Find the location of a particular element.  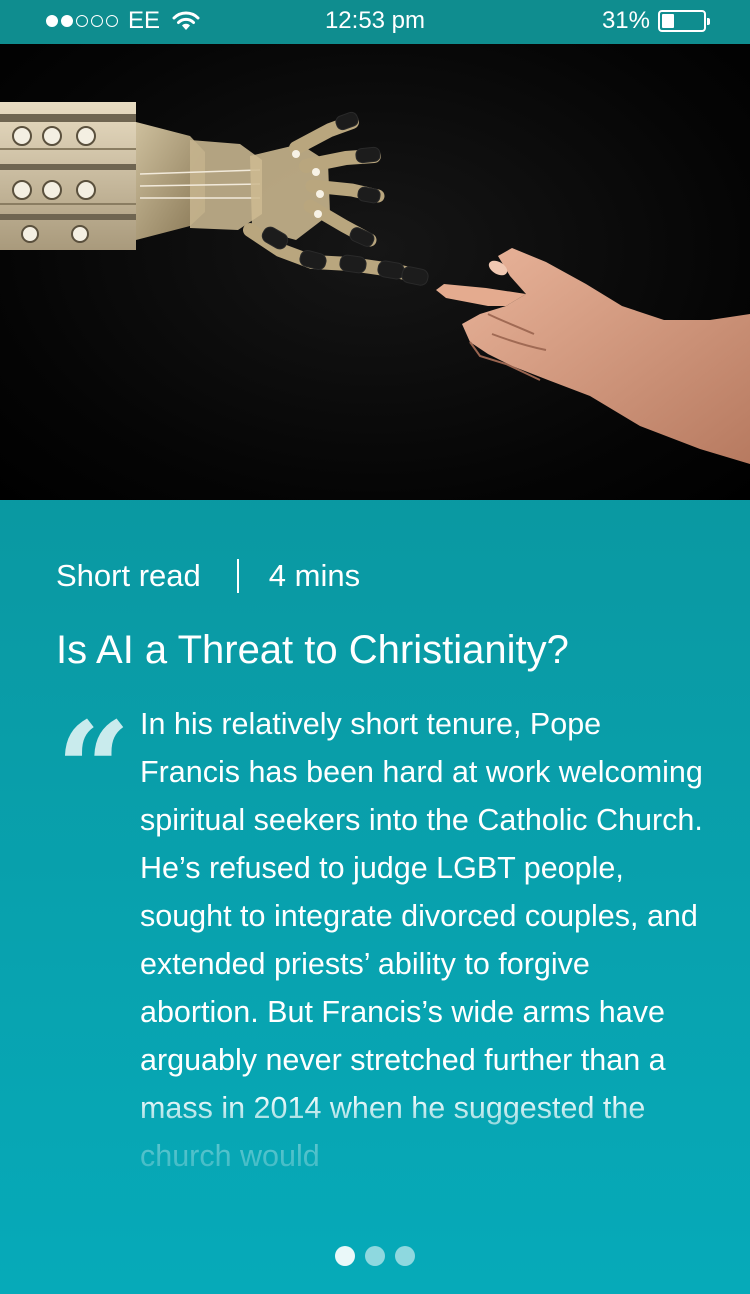

battery-tip is located at coordinates (708, 21).